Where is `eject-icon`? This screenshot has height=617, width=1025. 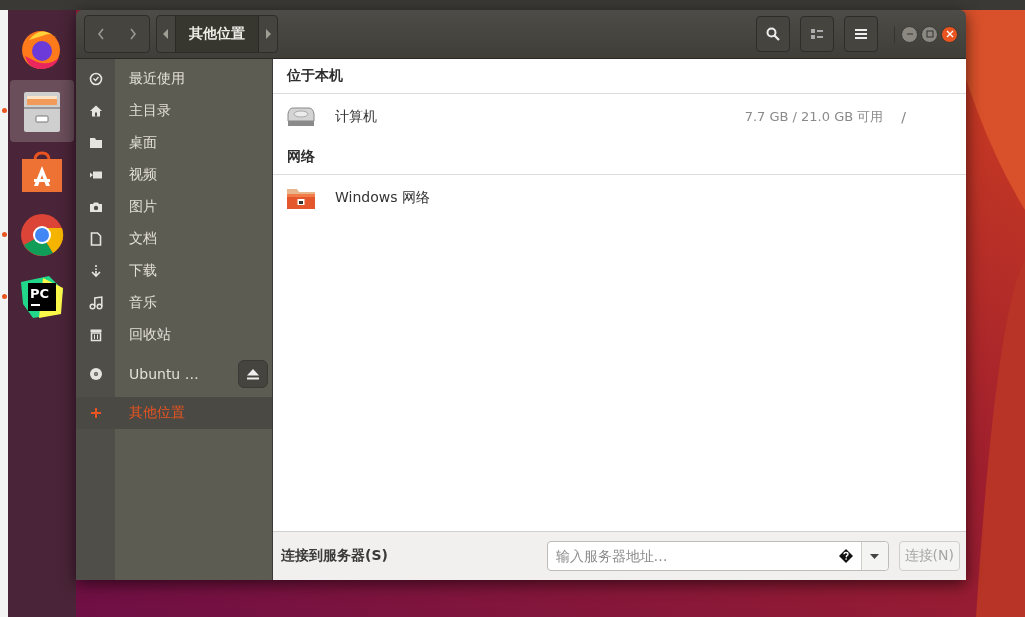
eject-icon is located at coordinates (253, 374).